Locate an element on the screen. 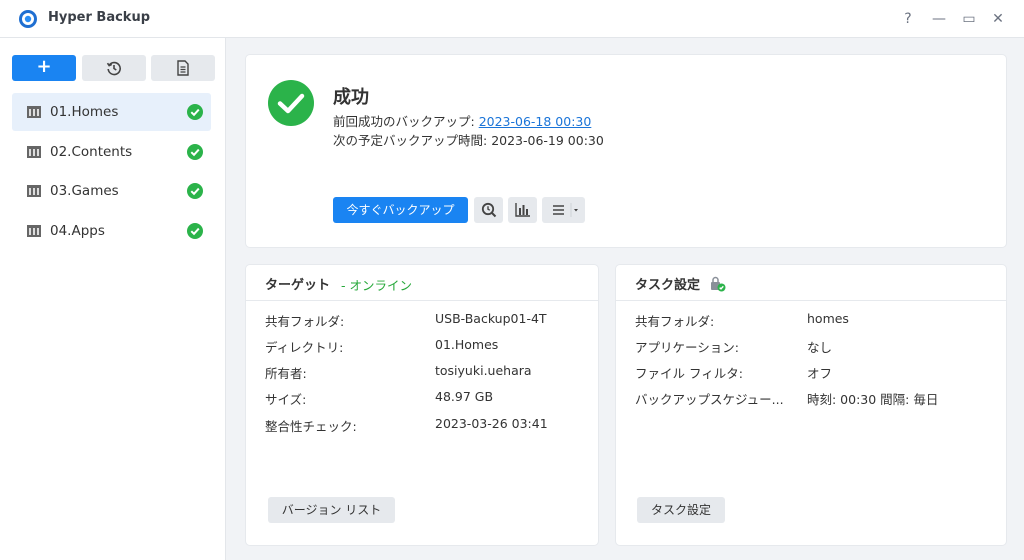 This screenshot has width=1024, height=560. task-item-02-contents: 02.Contents is located at coordinates (111, 152).